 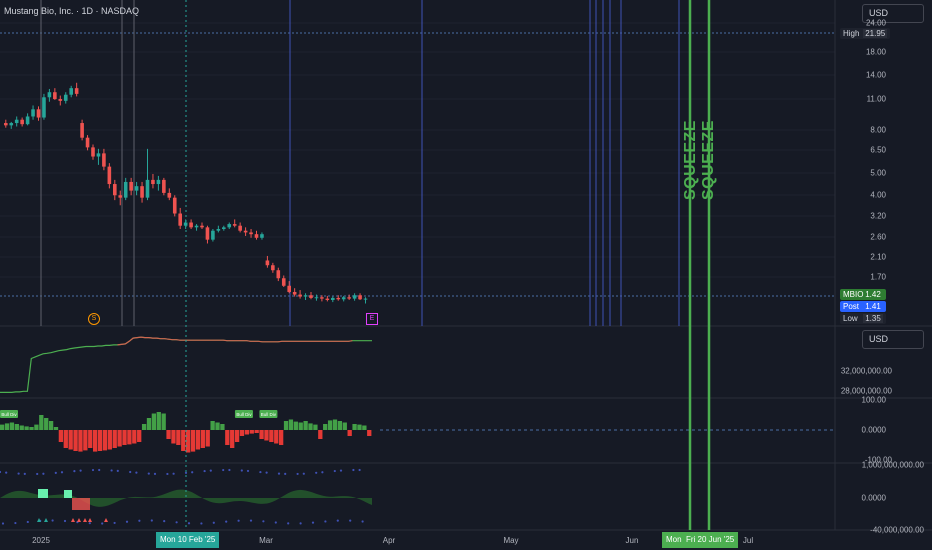 What do you see at coordinates (43, 493) in the screenshot?
I see `osc-spike-green` at bounding box center [43, 493].